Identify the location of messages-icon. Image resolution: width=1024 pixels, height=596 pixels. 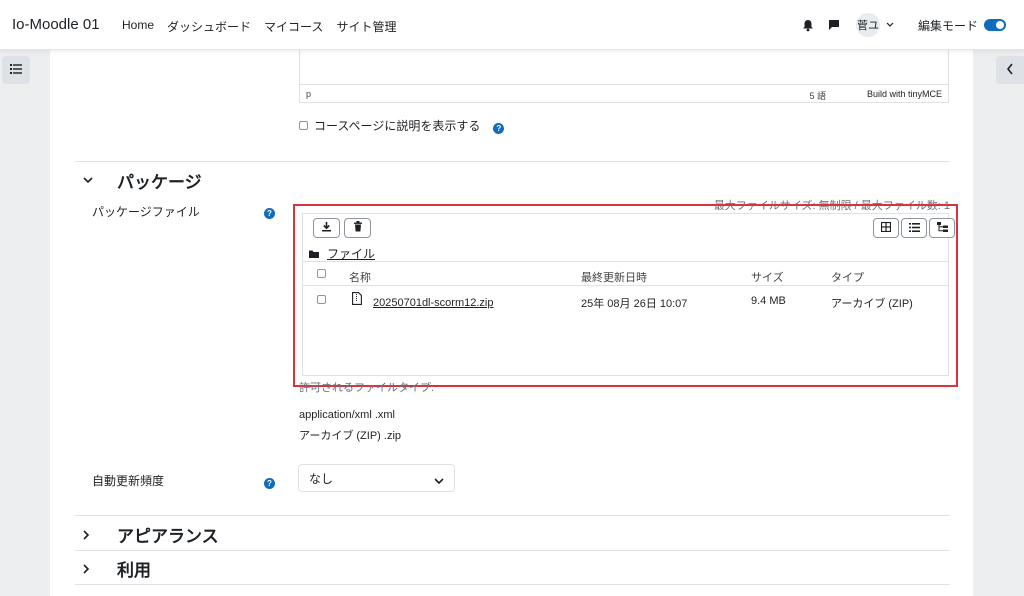
(834, 25).